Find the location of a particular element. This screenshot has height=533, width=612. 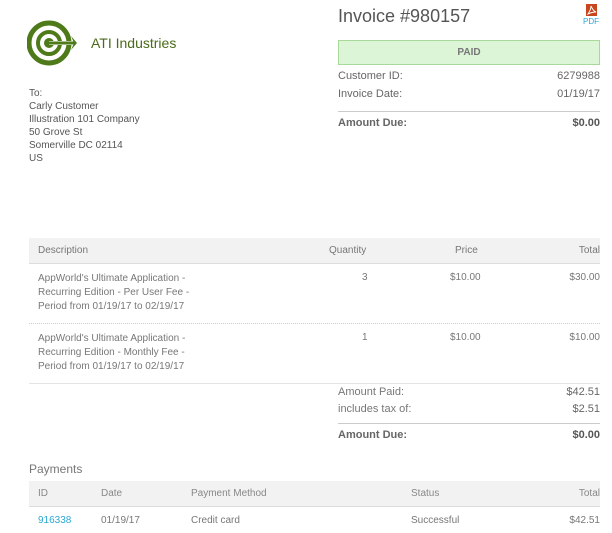

pdf-label: PDF is located at coordinates (591, 21).